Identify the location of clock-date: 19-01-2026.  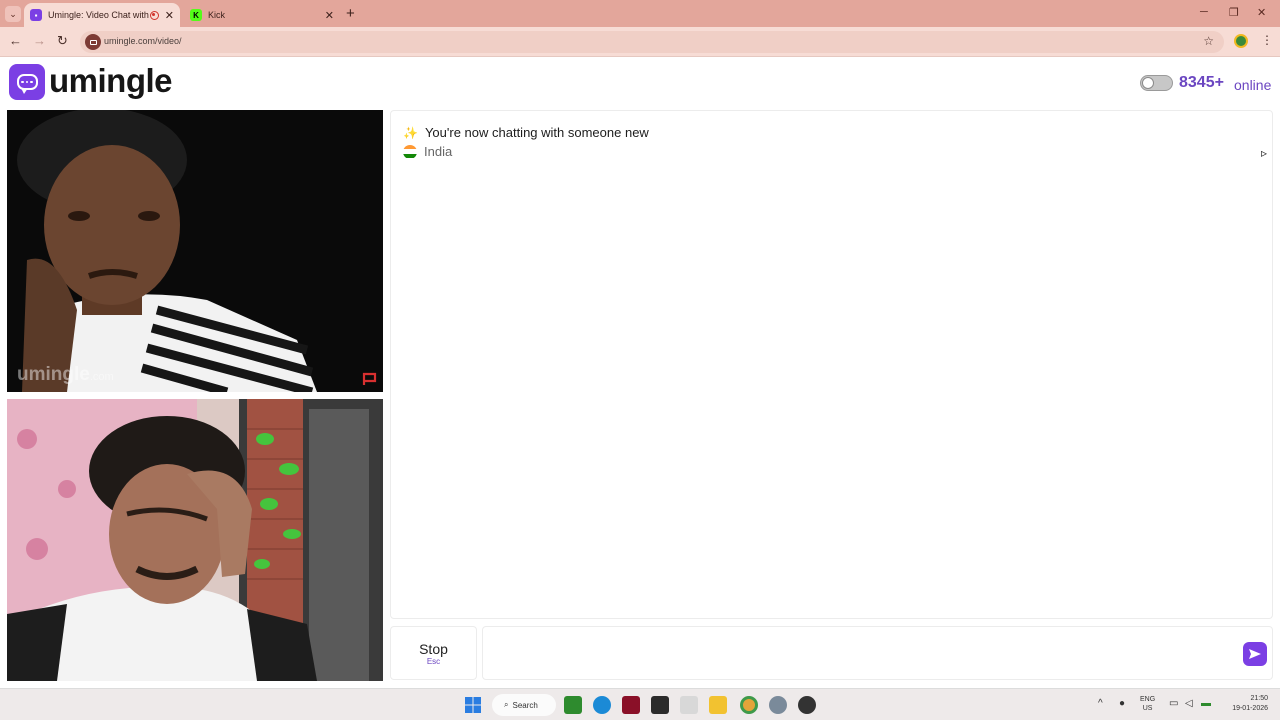
(1250, 708).